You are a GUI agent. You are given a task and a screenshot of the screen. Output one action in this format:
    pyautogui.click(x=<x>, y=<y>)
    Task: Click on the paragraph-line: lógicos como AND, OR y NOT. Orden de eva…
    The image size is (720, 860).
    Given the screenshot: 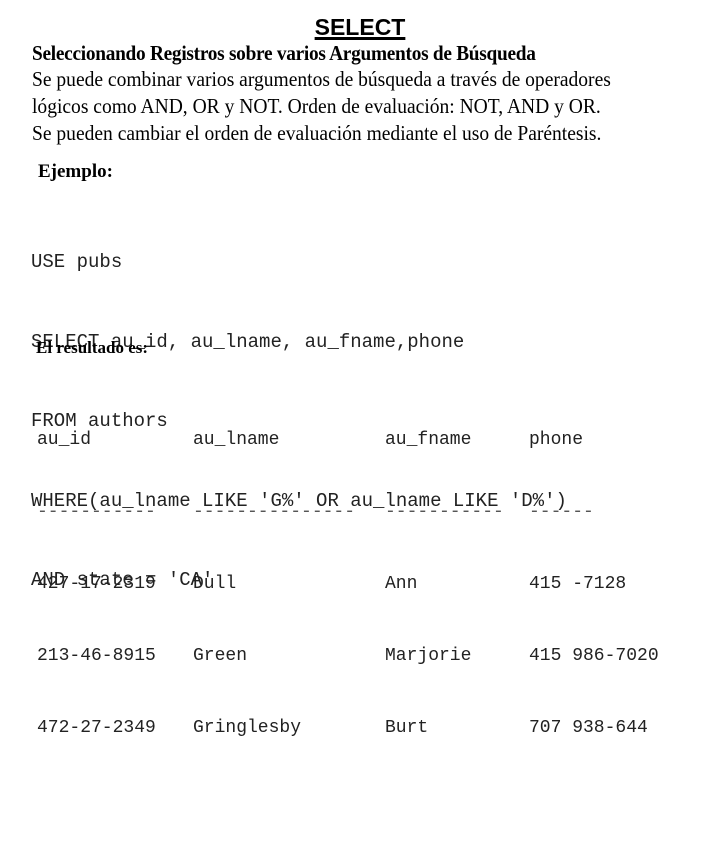 What is the action you would take?
    pyautogui.click(x=316, y=106)
    